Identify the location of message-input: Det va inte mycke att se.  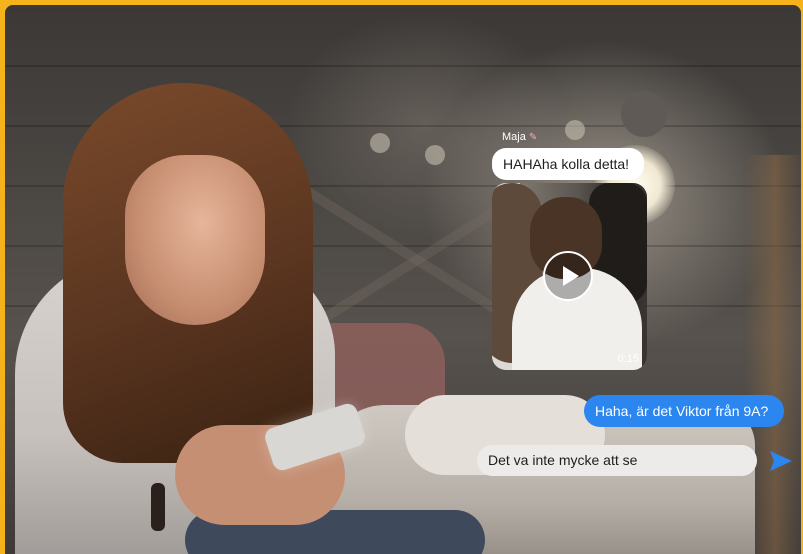
(617, 460).